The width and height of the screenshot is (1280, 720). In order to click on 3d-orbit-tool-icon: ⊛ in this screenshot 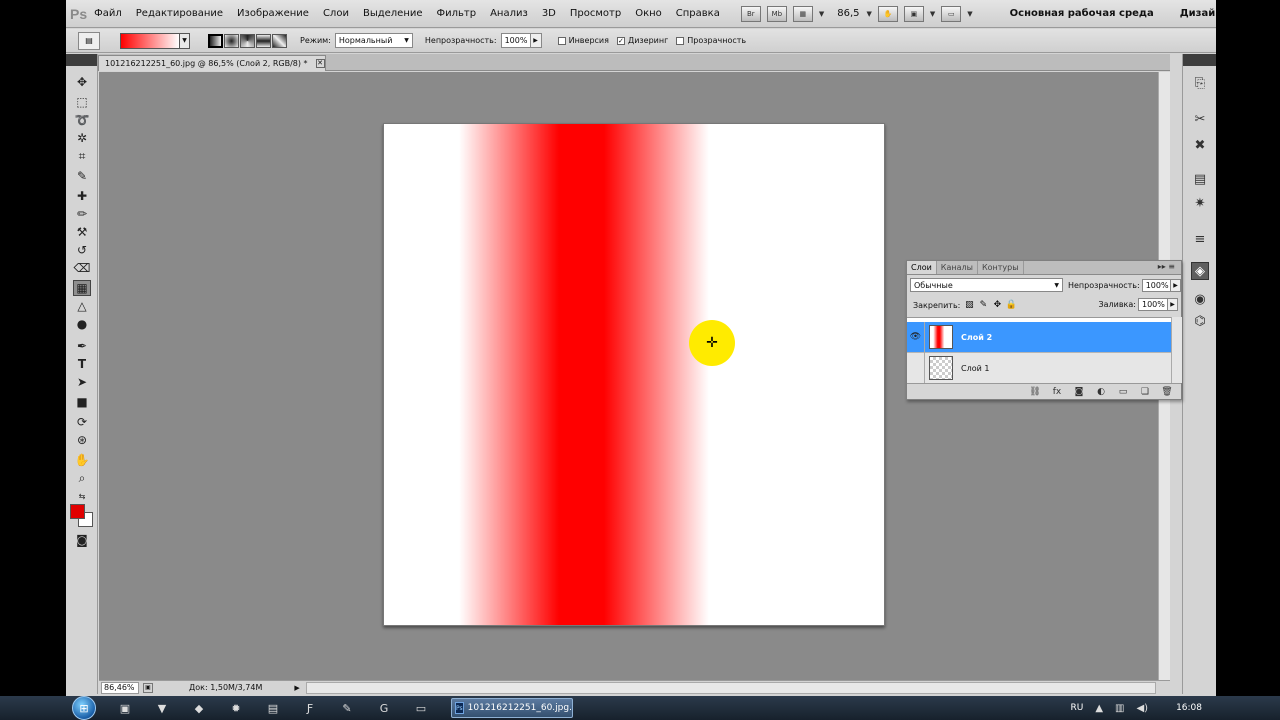, I will do `click(82, 440)`.